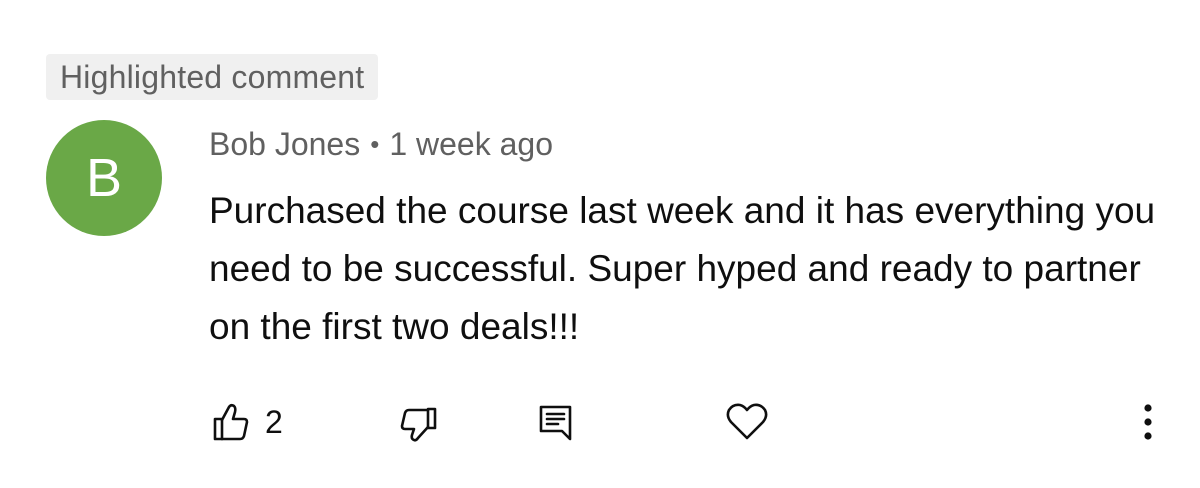 This screenshot has width=1200, height=488. I want to click on author-name: Bob Jones, so click(284, 144).